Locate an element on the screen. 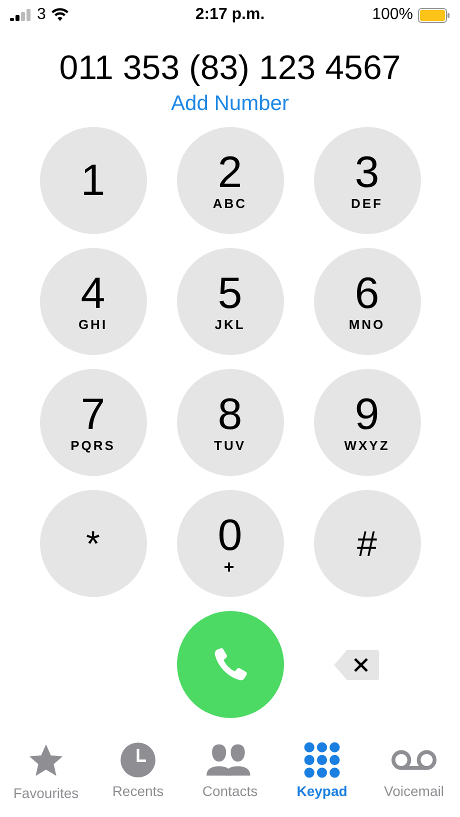 The width and height of the screenshot is (460, 817). backspace-icon is located at coordinates (357, 665).